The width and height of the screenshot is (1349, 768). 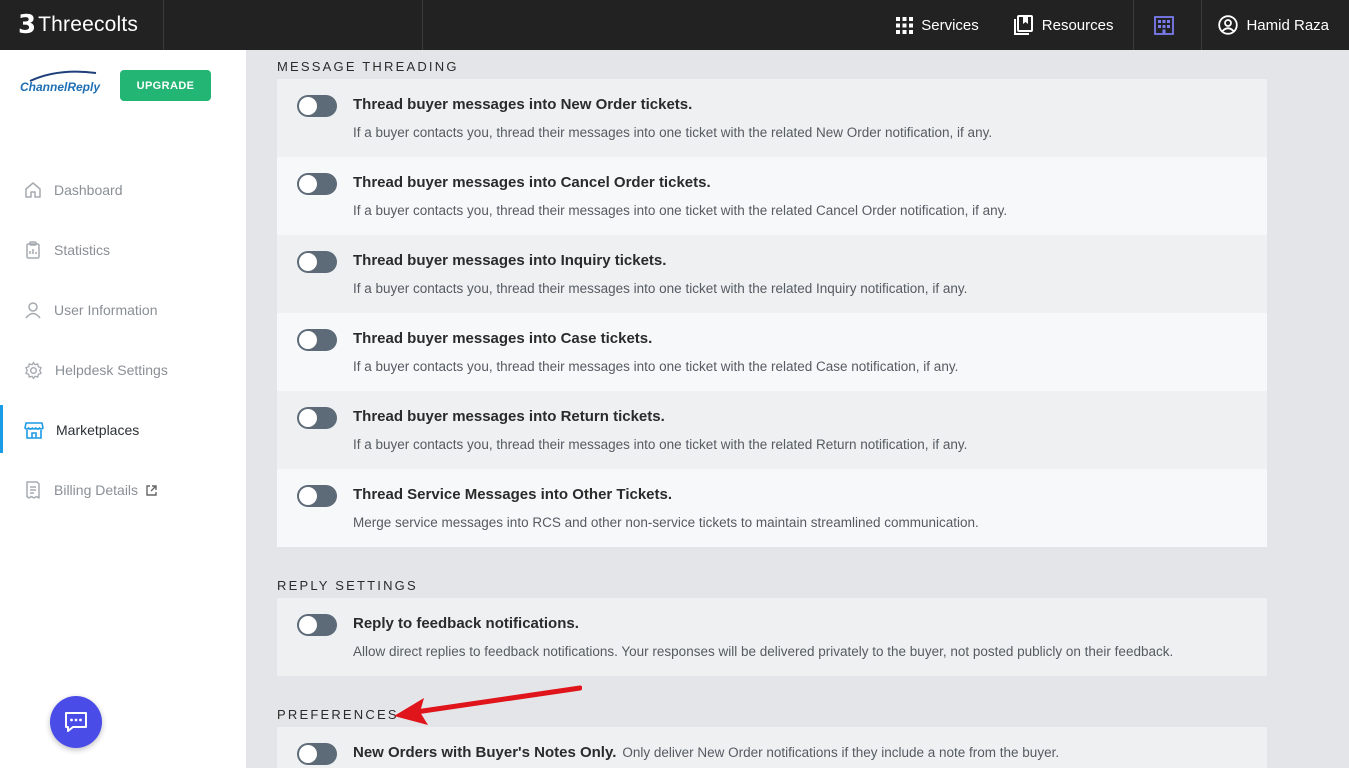 I want to click on user-icon, so click(x=33, y=310).